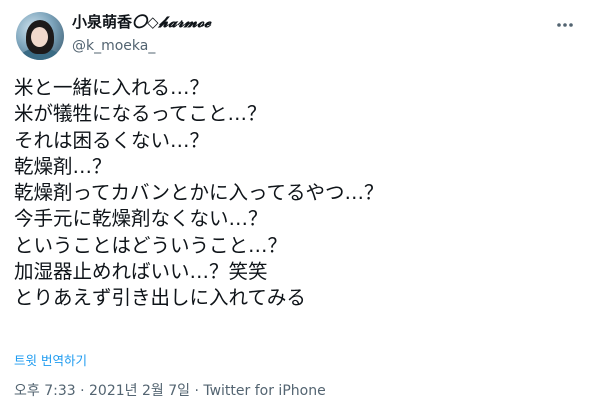  I want to click on tweet-line: ということはどういうこと…？, so click(151, 245).